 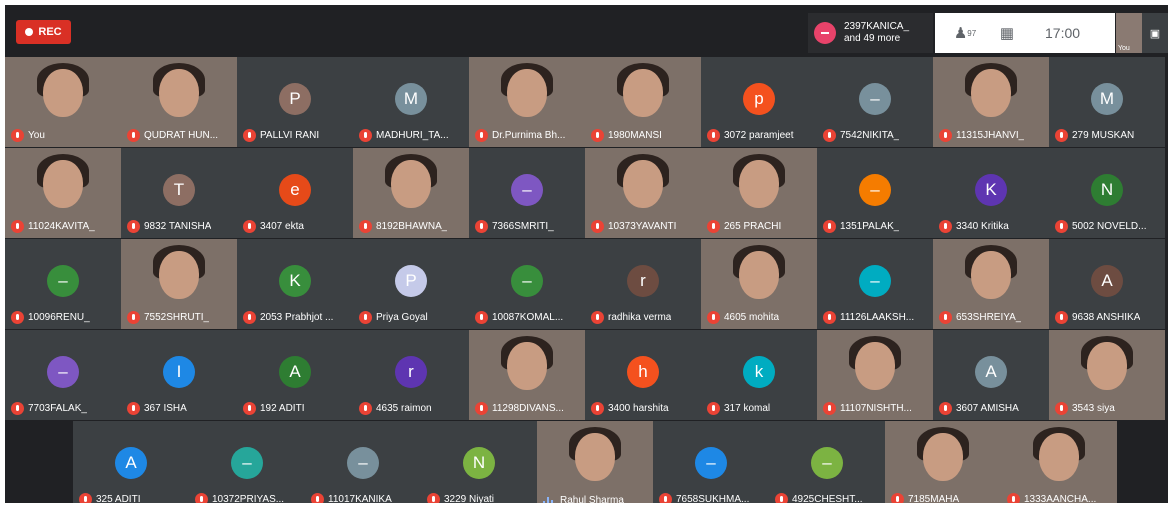 I want to click on participant-tile: 3543 siya, so click(x=1107, y=375).